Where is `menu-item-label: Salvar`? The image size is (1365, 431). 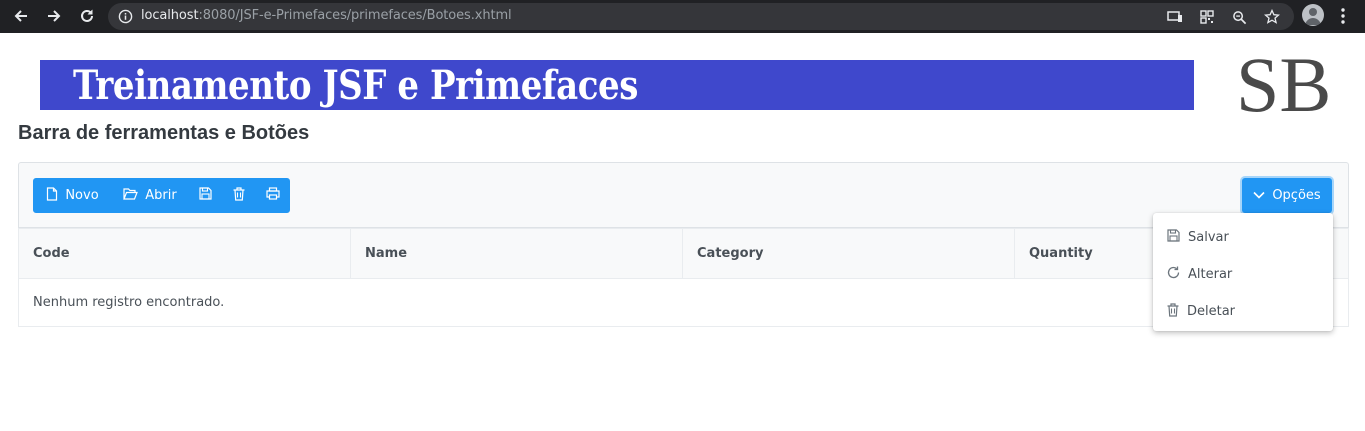 menu-item-label: Salvar is located at coordinates (1208, 237).